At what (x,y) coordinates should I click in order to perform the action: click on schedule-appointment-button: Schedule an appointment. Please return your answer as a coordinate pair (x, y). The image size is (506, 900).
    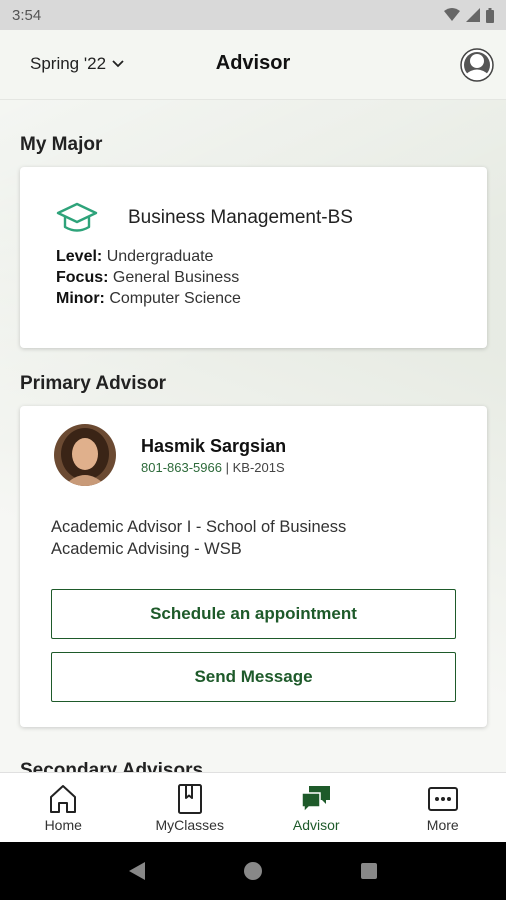
    Looking at the image, I should click on (253, 614).